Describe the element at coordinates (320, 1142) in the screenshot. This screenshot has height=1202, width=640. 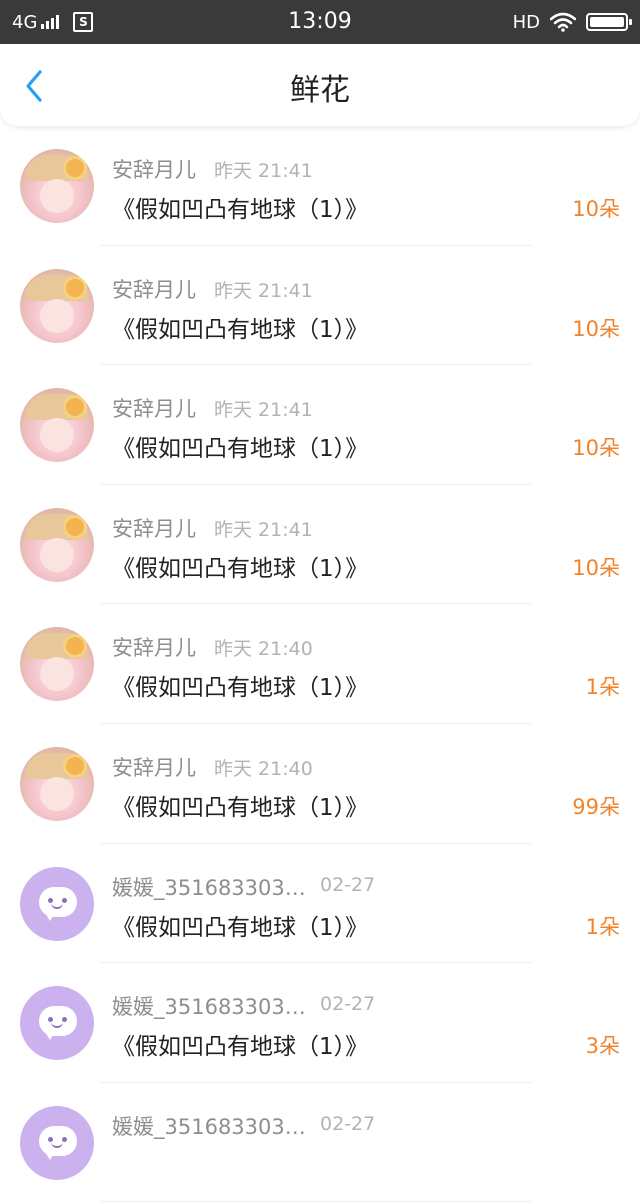
I see `list-item: 媛媛_351683303… 02-27` at that location.